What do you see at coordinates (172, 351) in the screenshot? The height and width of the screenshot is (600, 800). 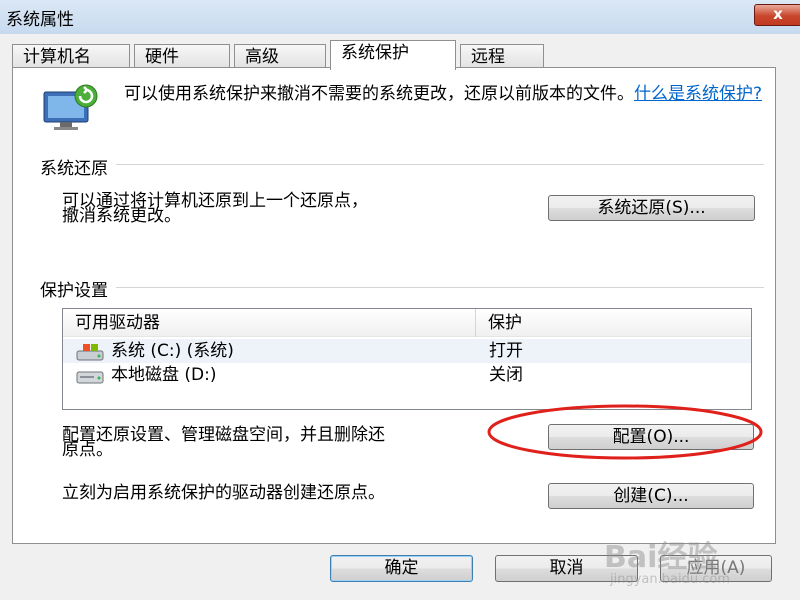 I see `drive-name: 系统 (C:) (系统)` at bounding box center [172, 351].